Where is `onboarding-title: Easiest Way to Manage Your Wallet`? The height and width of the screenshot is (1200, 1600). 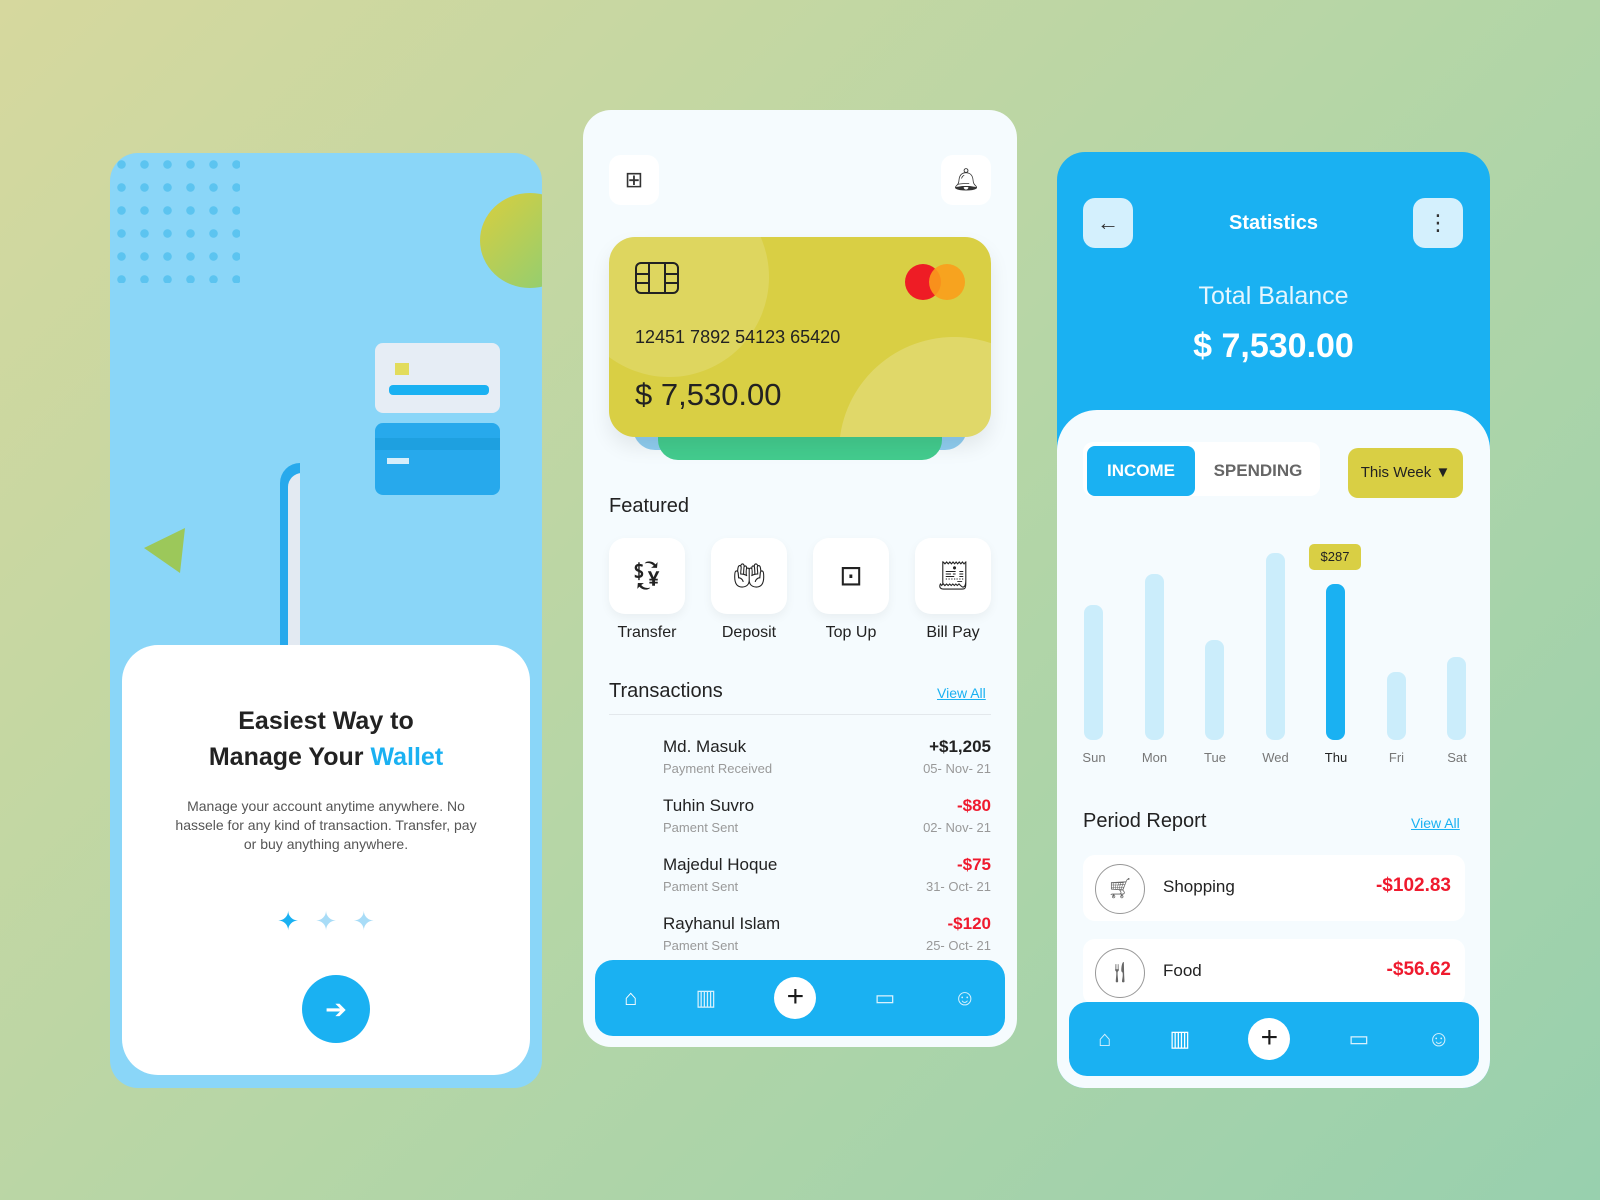
onboarding-title: Easiest Way to Manage Your Wallet is located at coordinates (326, 739).